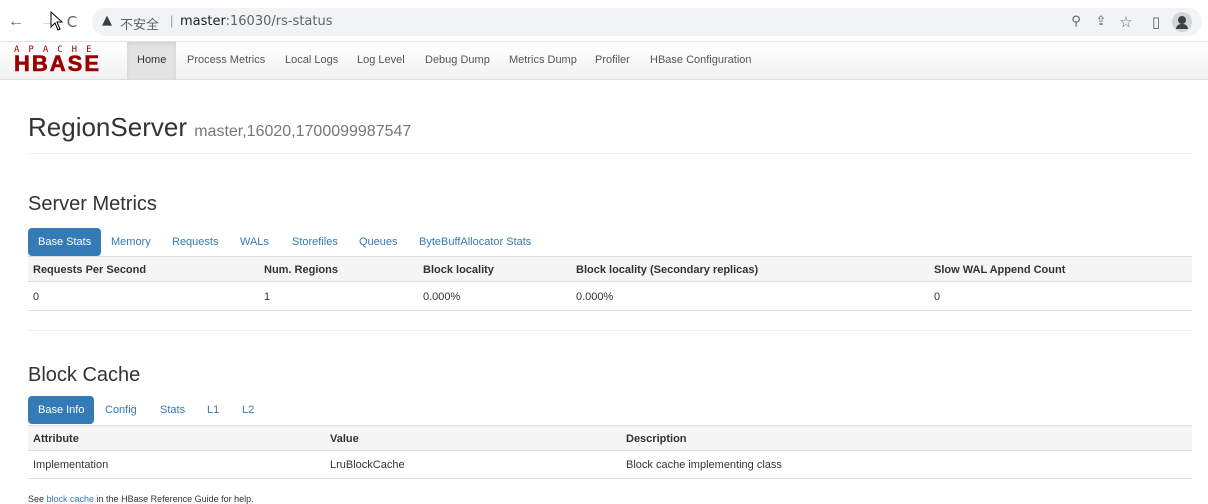  I want to click on profile-avatar-icon, so click(1182, 22).